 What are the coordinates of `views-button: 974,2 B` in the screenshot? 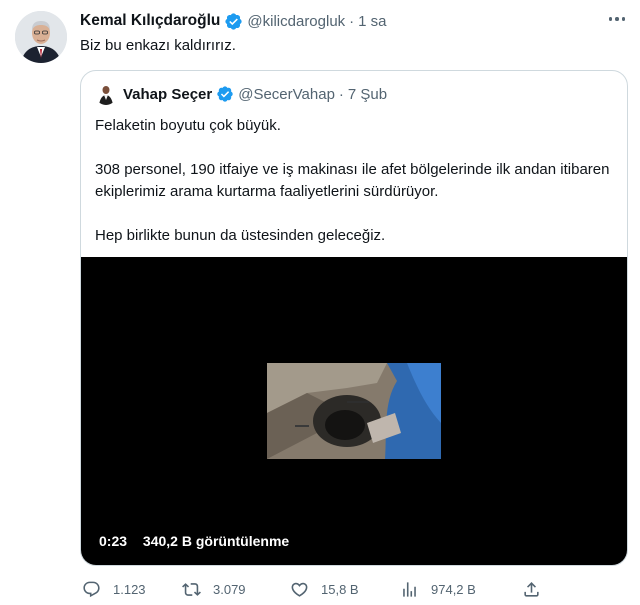 It's located at (438, 589).